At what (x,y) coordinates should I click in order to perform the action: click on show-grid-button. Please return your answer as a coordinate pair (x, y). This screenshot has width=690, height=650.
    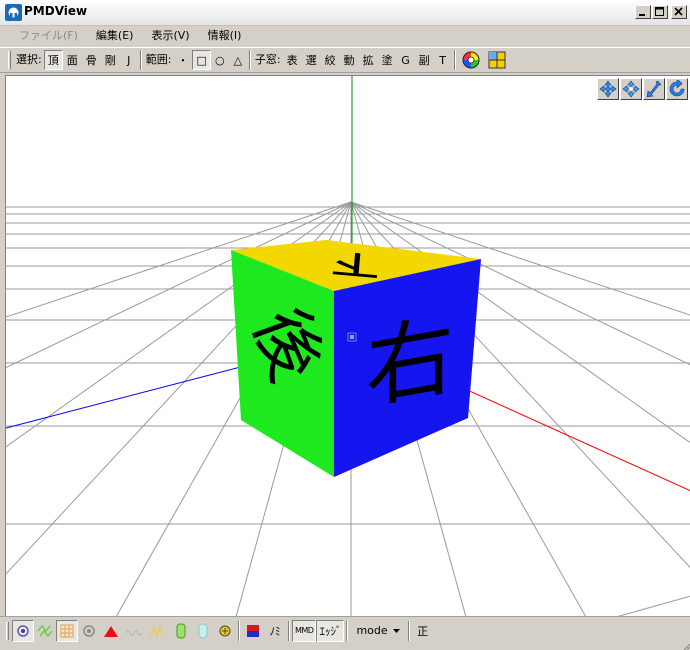
    Looking at the image, I should click on (67, 630).